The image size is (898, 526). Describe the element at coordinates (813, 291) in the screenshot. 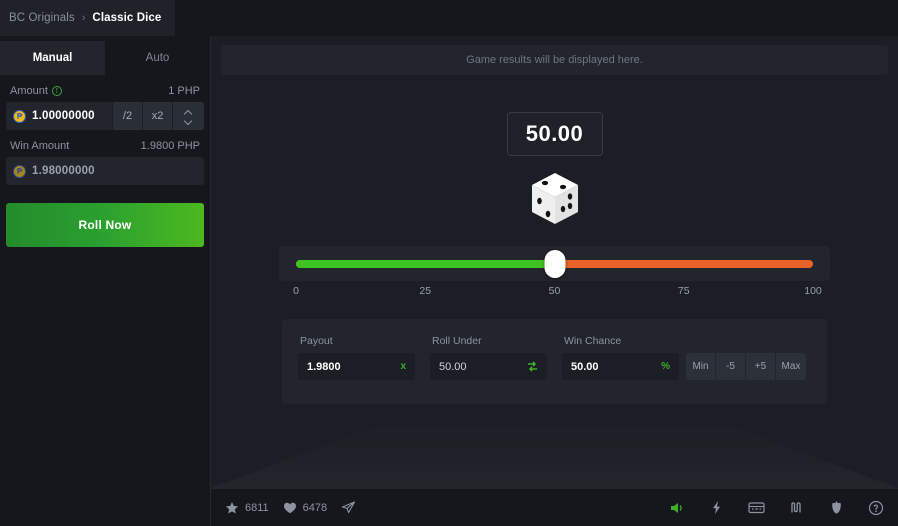

I see `slider-tick-100: 100` at that location.